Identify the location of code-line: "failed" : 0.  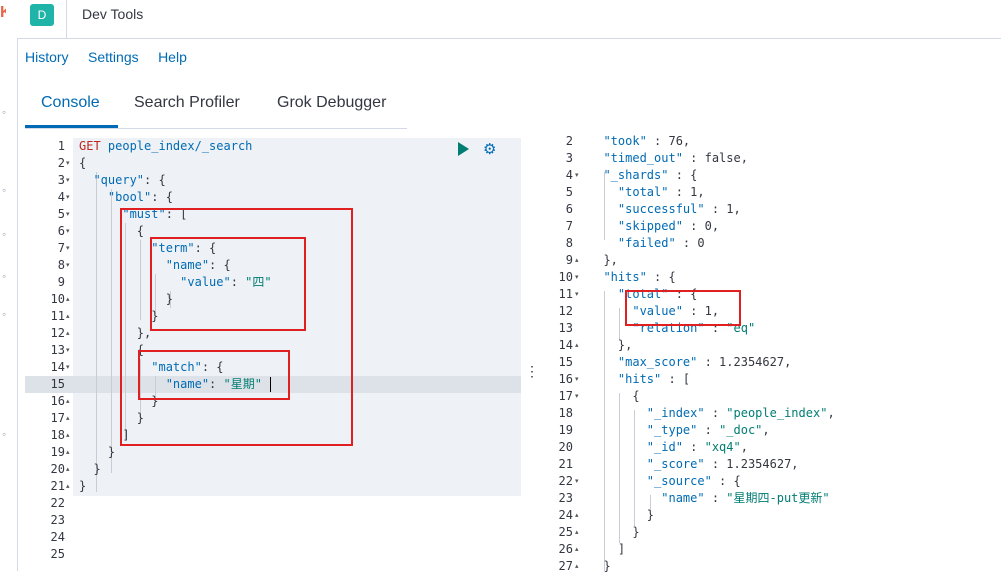
(647, 243).